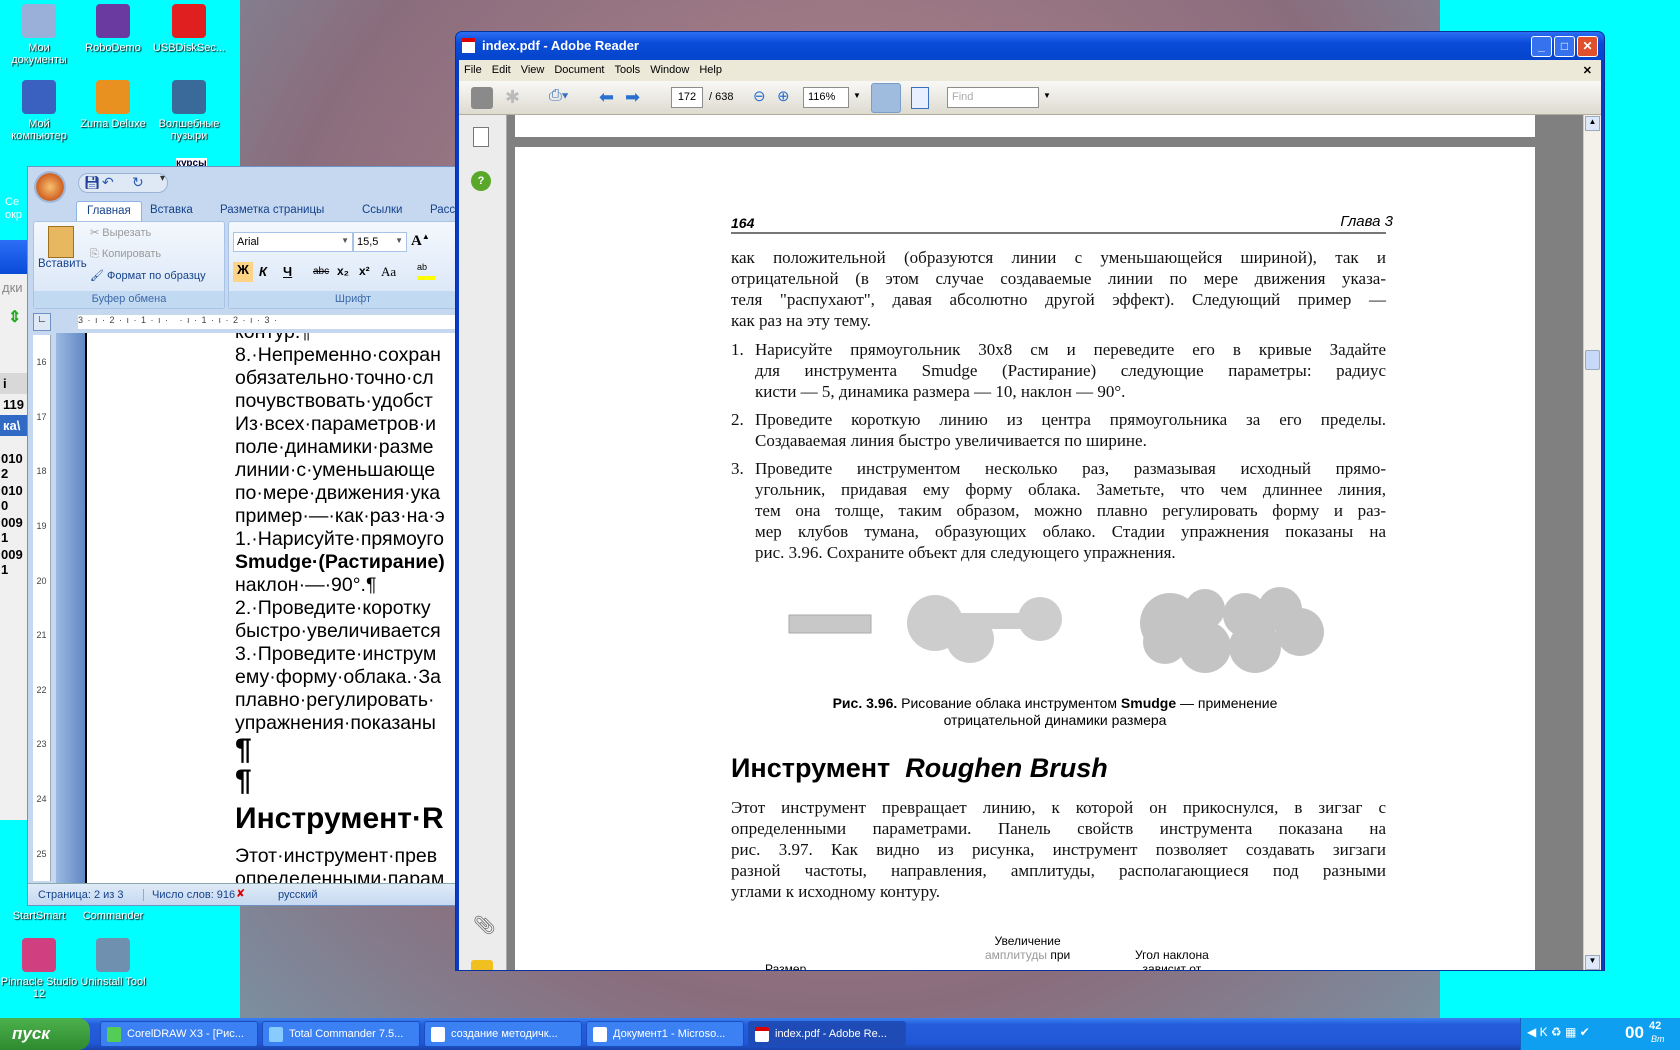  I want to click on help-icon: ?, so click(481, 181).